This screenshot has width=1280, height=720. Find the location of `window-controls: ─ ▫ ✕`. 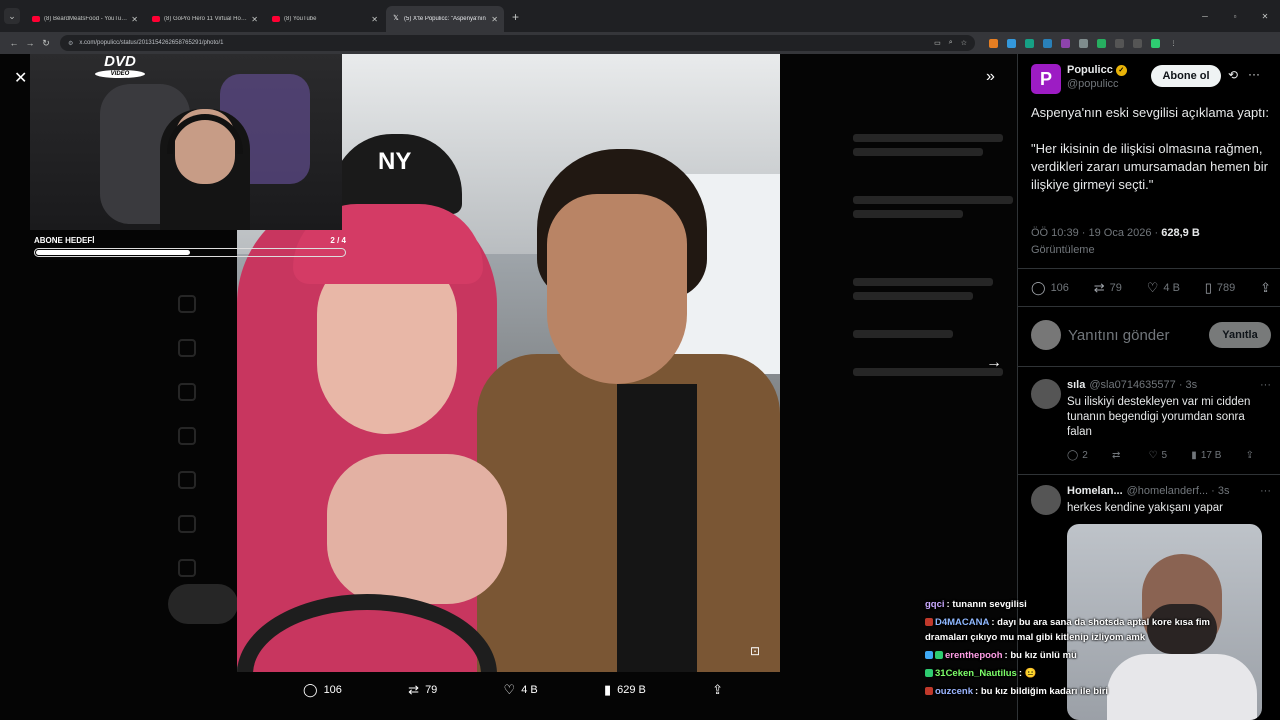

window-controls: ─ ▫ ✕ is located at coordinates (1235, 16).